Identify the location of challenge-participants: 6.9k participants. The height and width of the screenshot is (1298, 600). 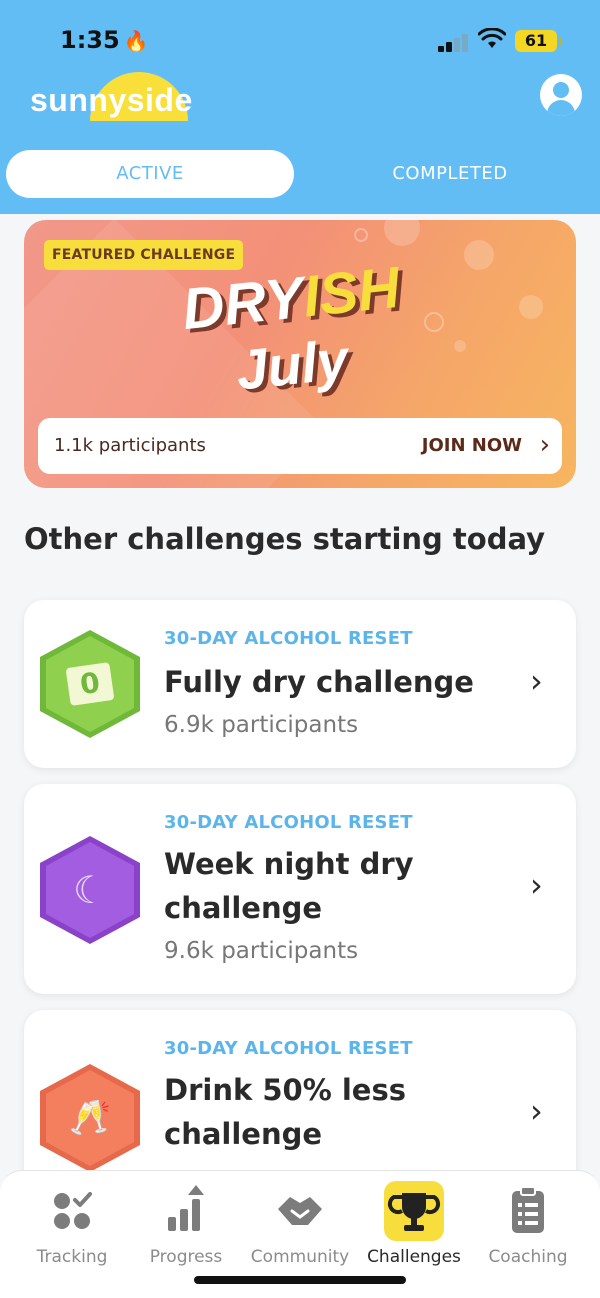
(261, 725).